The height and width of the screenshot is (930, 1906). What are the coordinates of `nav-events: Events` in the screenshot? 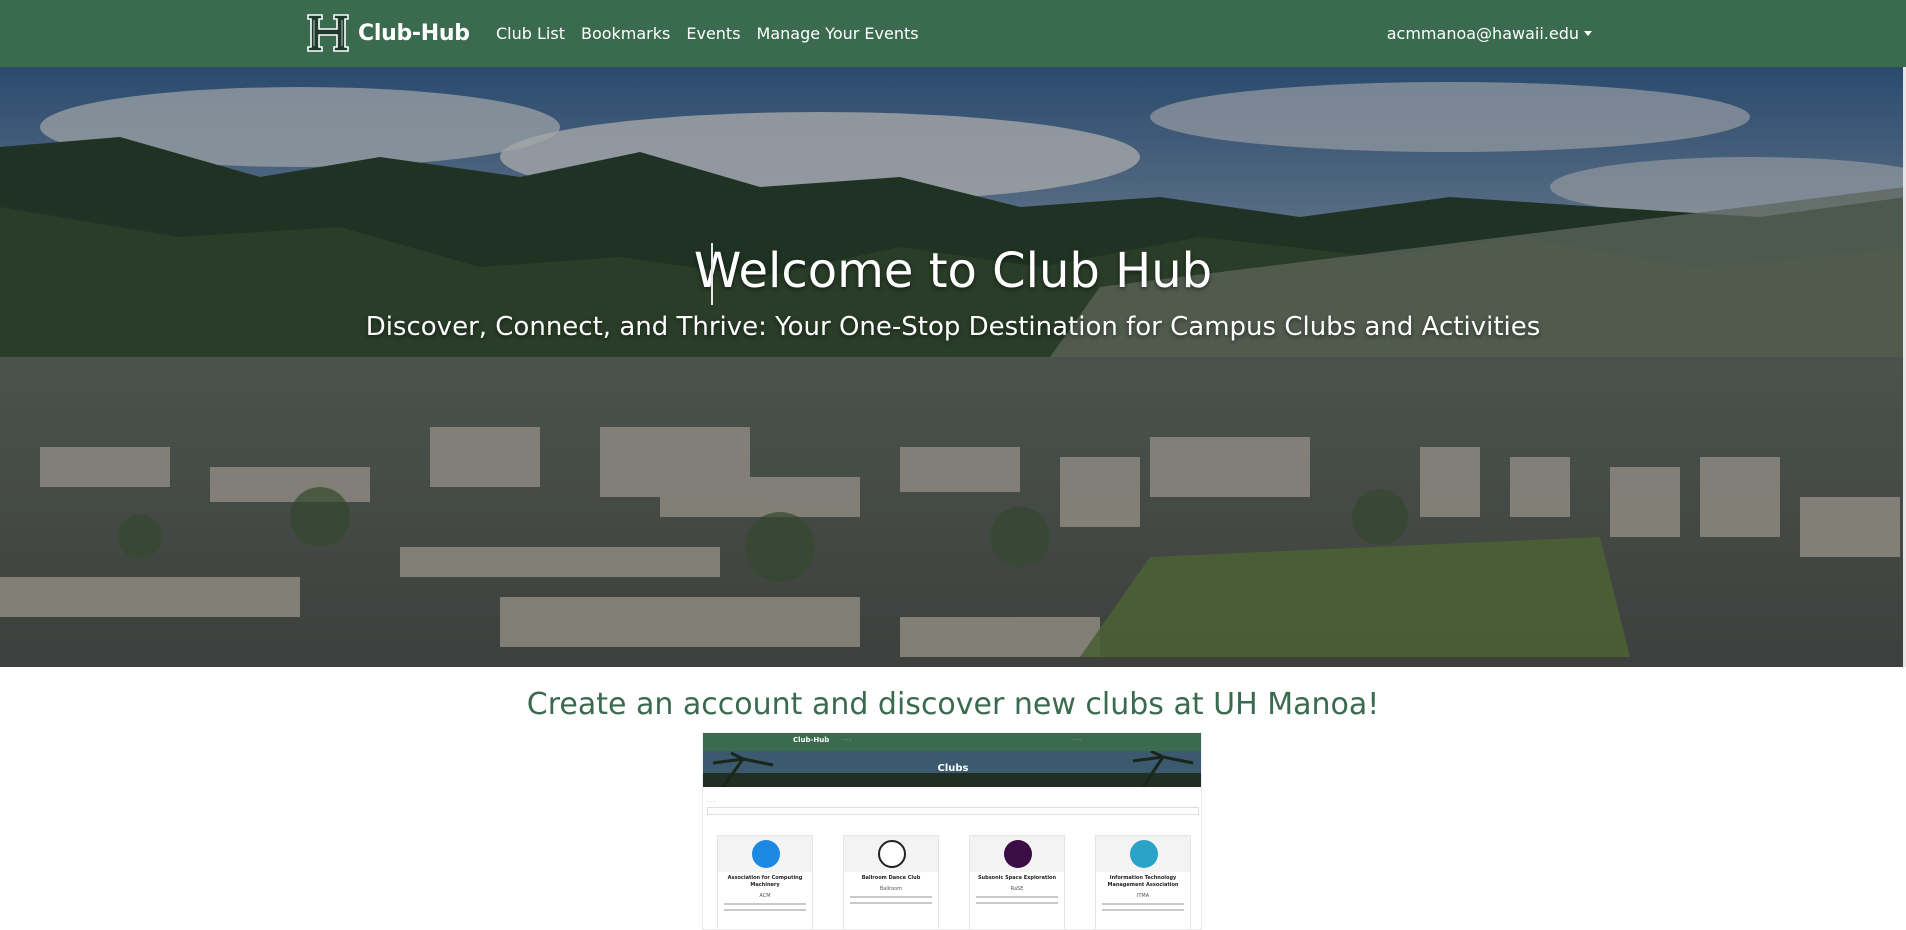 It's located at (713, 33).